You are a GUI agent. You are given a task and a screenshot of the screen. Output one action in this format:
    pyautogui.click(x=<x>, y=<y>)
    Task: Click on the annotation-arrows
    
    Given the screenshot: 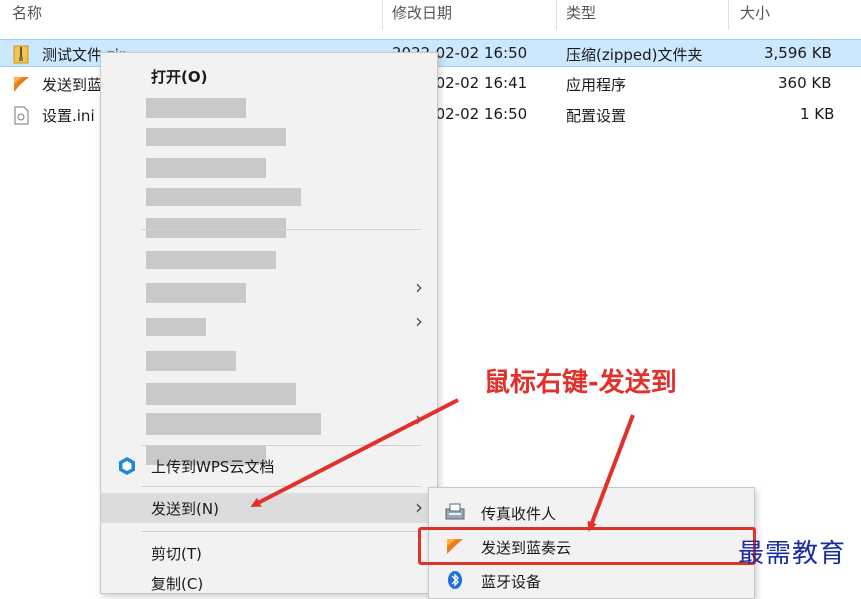 What is the action you would take?
    pyautogui.click(x=442, y=465)
    